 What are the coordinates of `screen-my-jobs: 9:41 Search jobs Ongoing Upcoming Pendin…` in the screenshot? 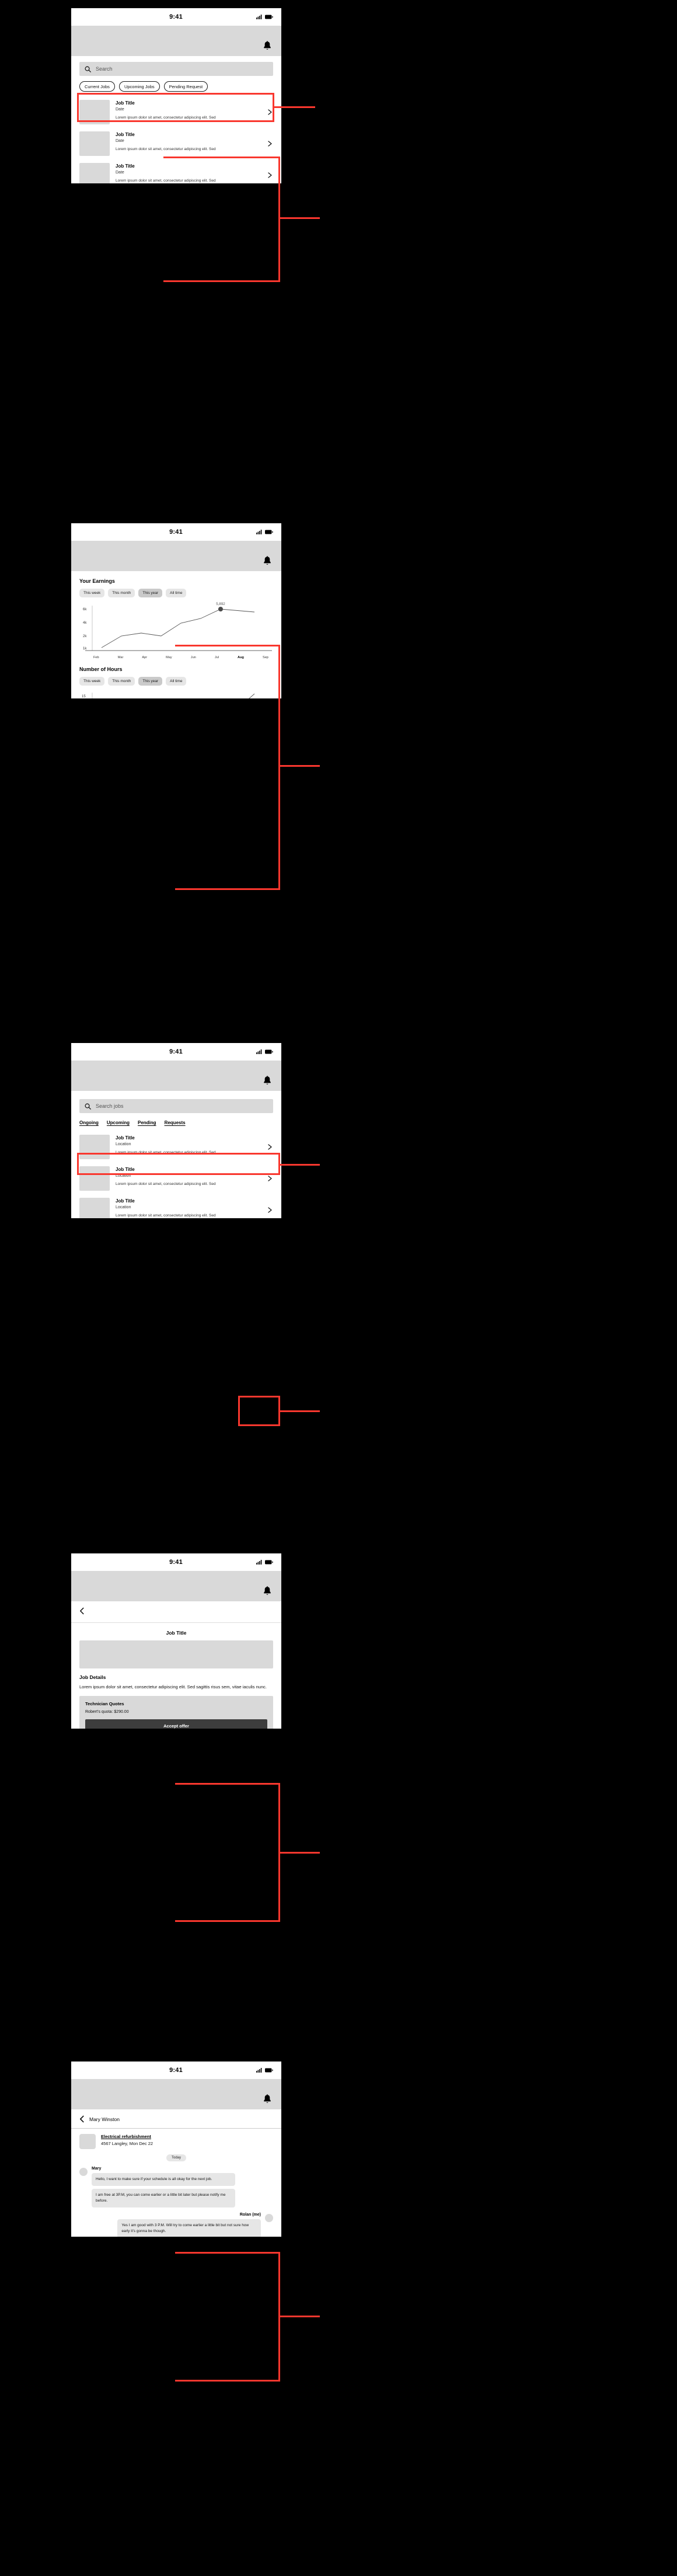 It's located at (176, 1131).